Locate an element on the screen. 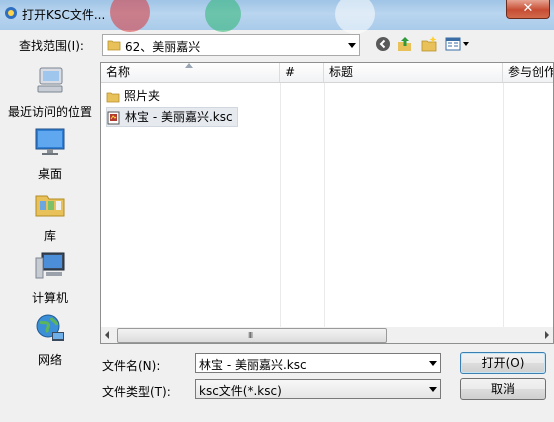  app-icon is located at coordinates (11, 13).